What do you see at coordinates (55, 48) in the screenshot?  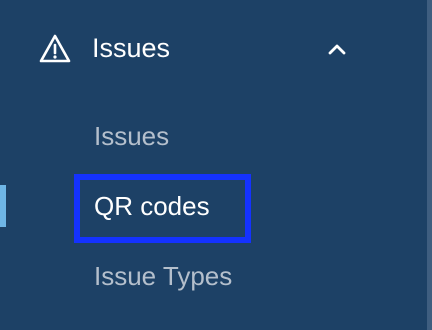 I see `warning-icon` at bounding box center [55, 48].